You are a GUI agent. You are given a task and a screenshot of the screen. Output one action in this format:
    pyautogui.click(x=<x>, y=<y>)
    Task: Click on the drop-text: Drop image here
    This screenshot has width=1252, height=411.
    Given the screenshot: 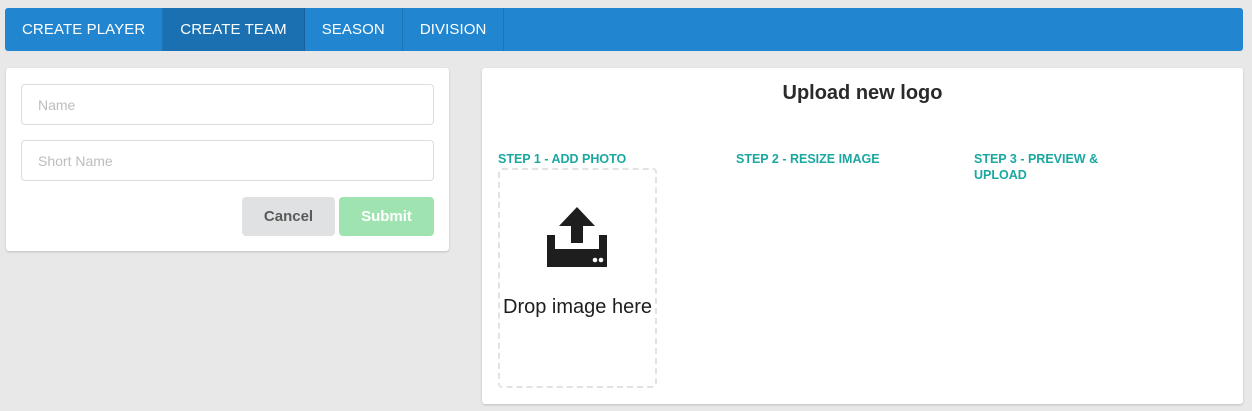 What is the action you would take?
    pyautogui.click(x=577, y=307)
    